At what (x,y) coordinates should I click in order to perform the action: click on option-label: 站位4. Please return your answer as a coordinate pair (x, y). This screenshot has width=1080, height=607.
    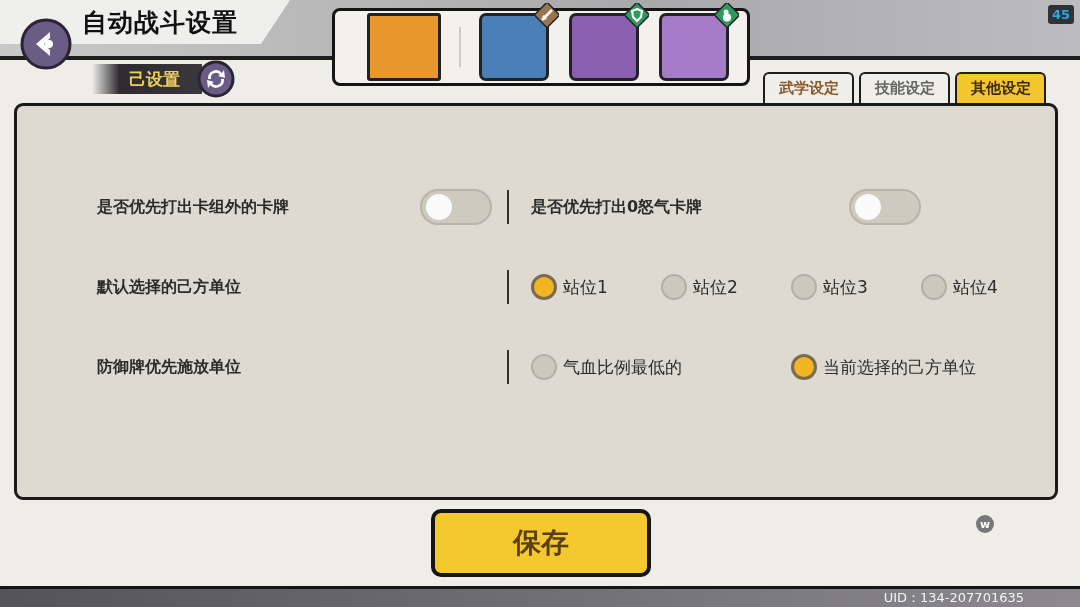
    Looking at the image, I should click on (975, 287).